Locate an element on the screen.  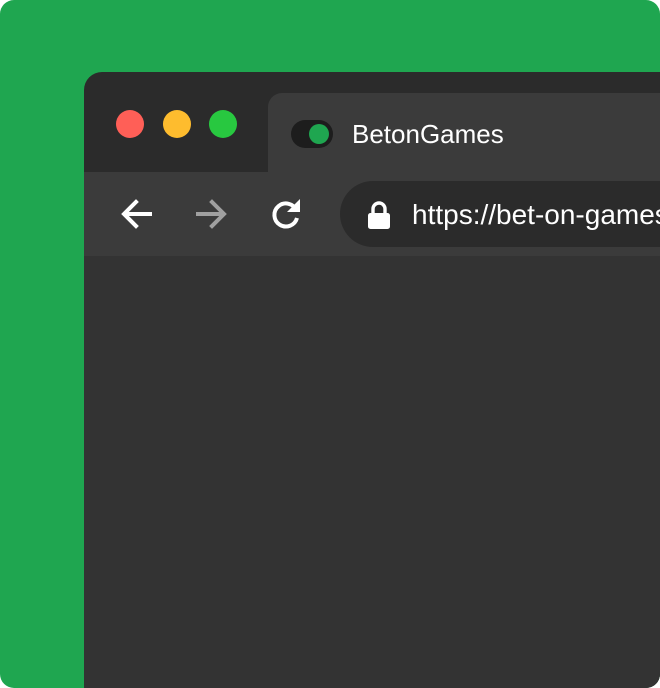
arrow-right-icon is located at coordinates (211, 214).